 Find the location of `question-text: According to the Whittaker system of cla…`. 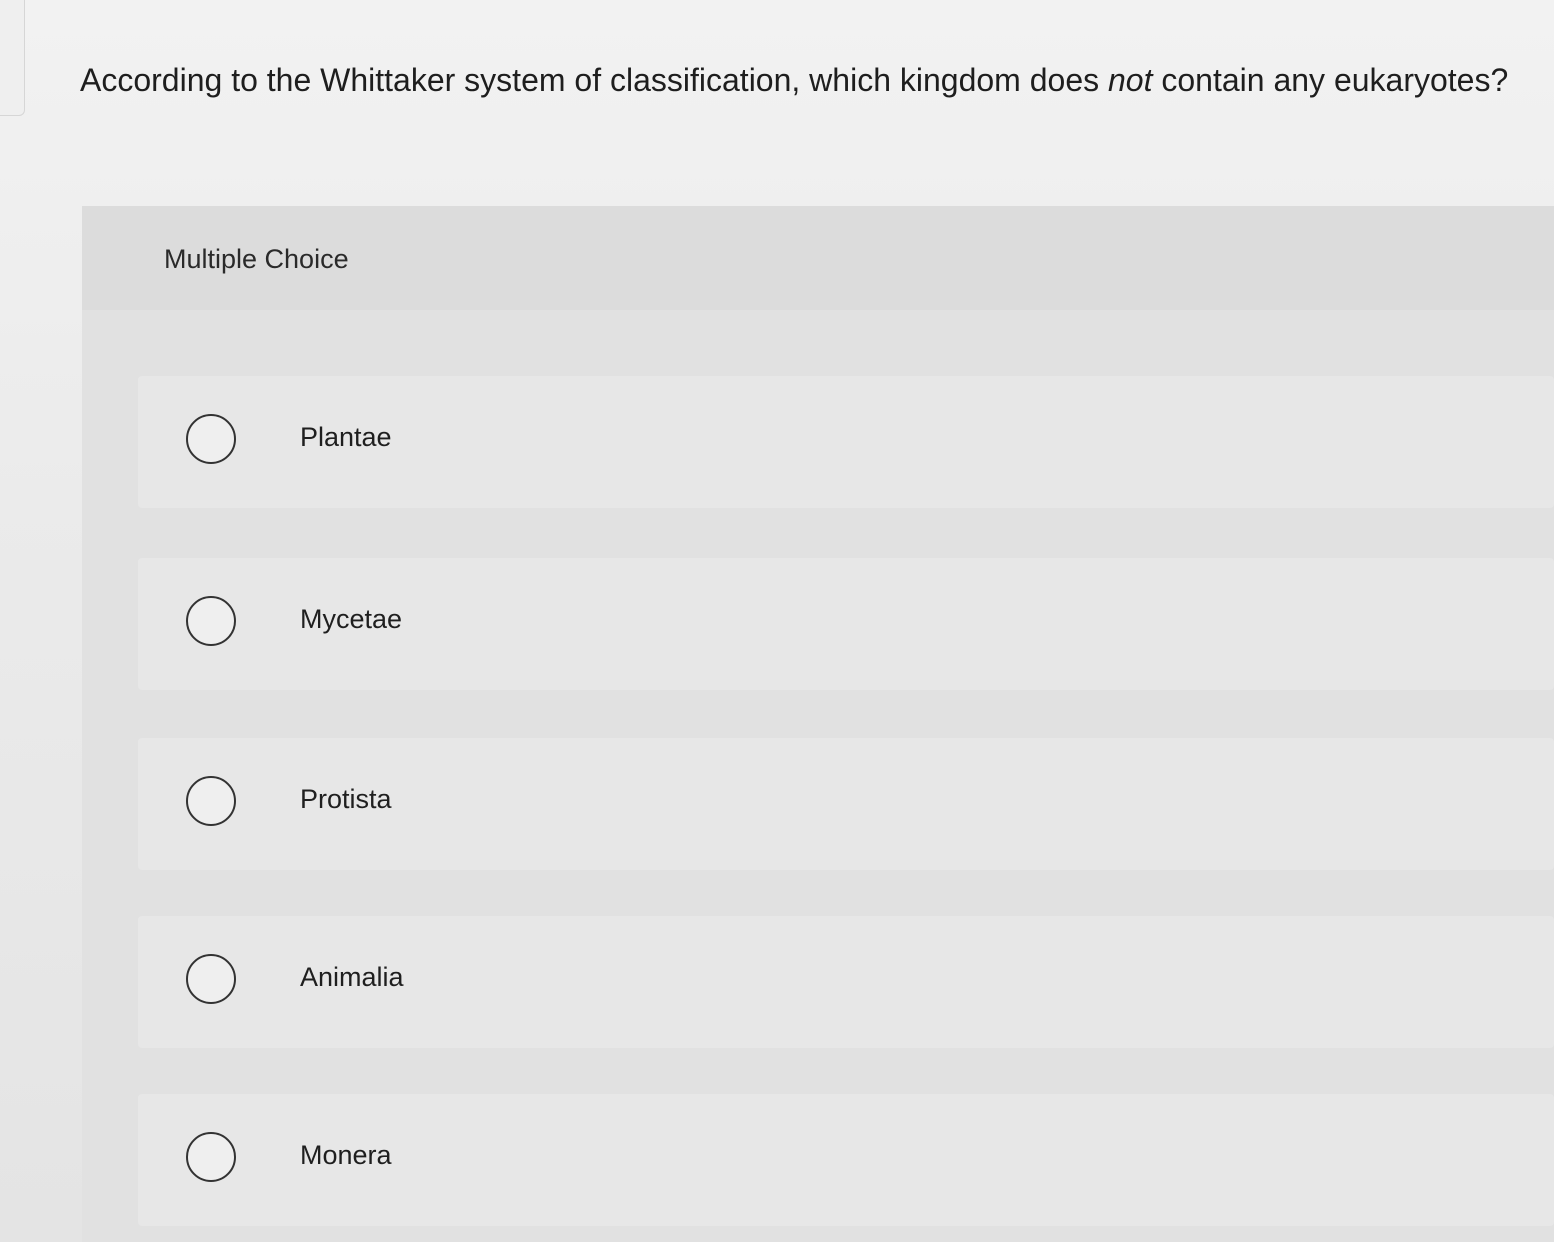

question-text: According to the Whittaker system of cla… is located at coordinates (815, 80).